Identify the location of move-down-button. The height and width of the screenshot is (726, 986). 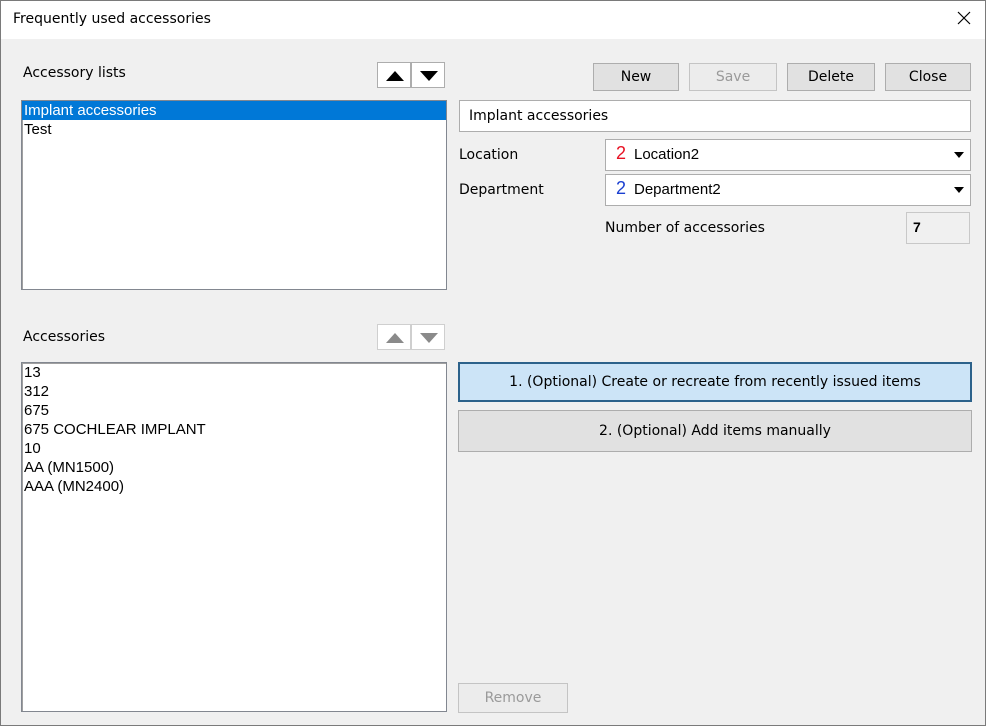
(428, 75).